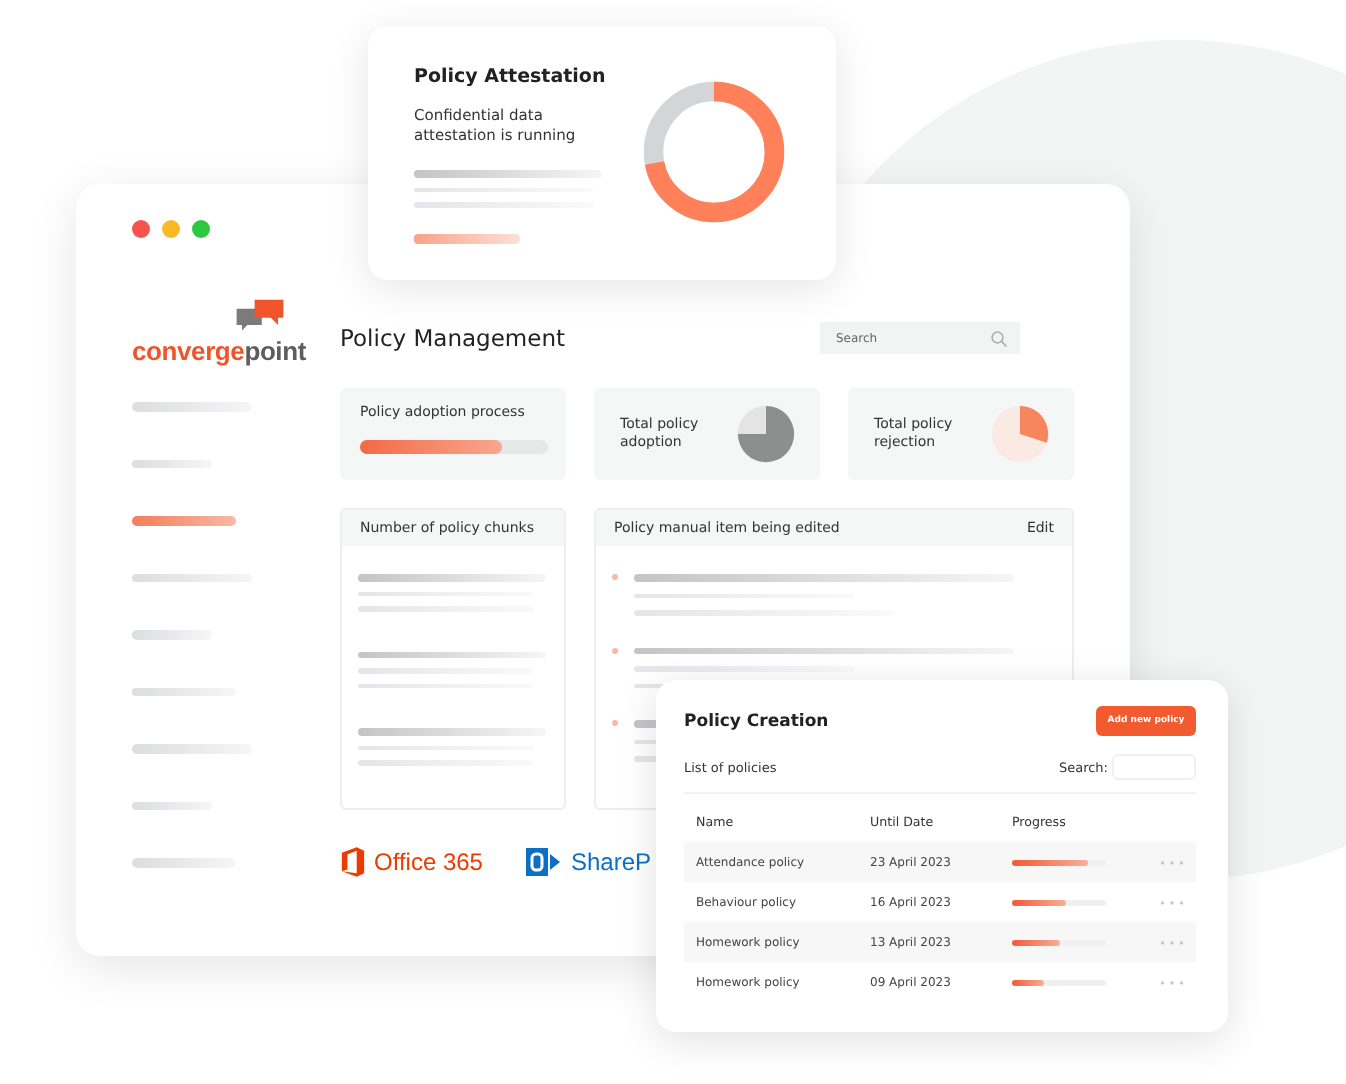 This screenshot has width=1346, height=1084. What do you see at coordinates (171, 229) in the screenshot?
I see `minimize-dot` at bounding box center [171, 229].